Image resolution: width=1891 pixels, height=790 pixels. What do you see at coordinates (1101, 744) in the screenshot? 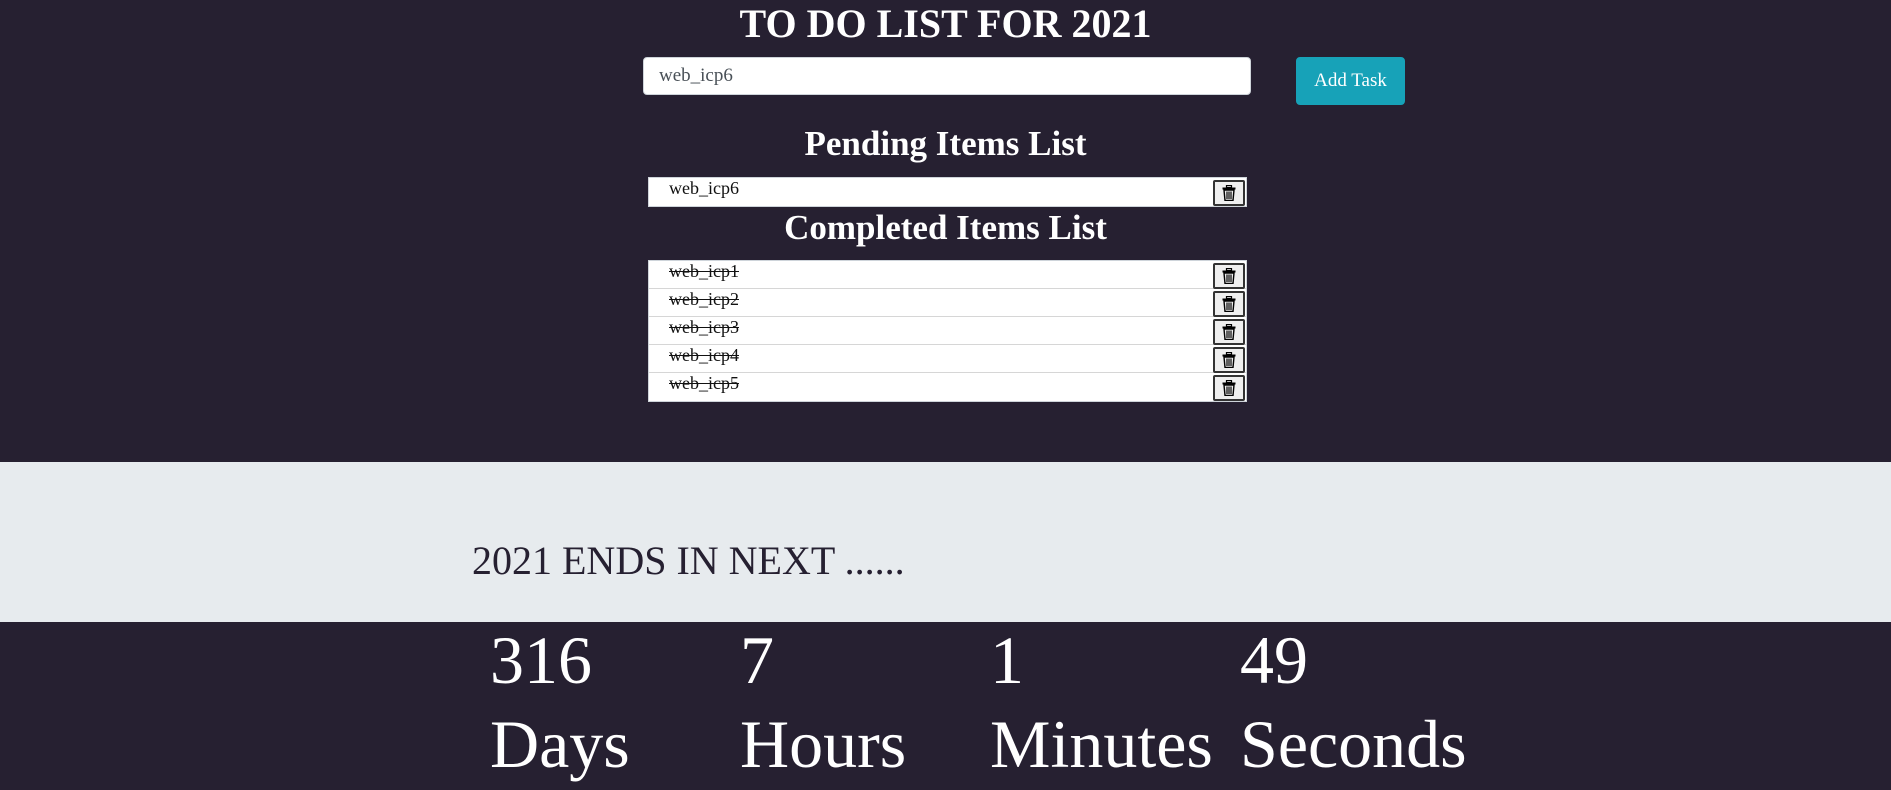
I see `minutes-label: Minutes` at bounding box center [1101, 744].